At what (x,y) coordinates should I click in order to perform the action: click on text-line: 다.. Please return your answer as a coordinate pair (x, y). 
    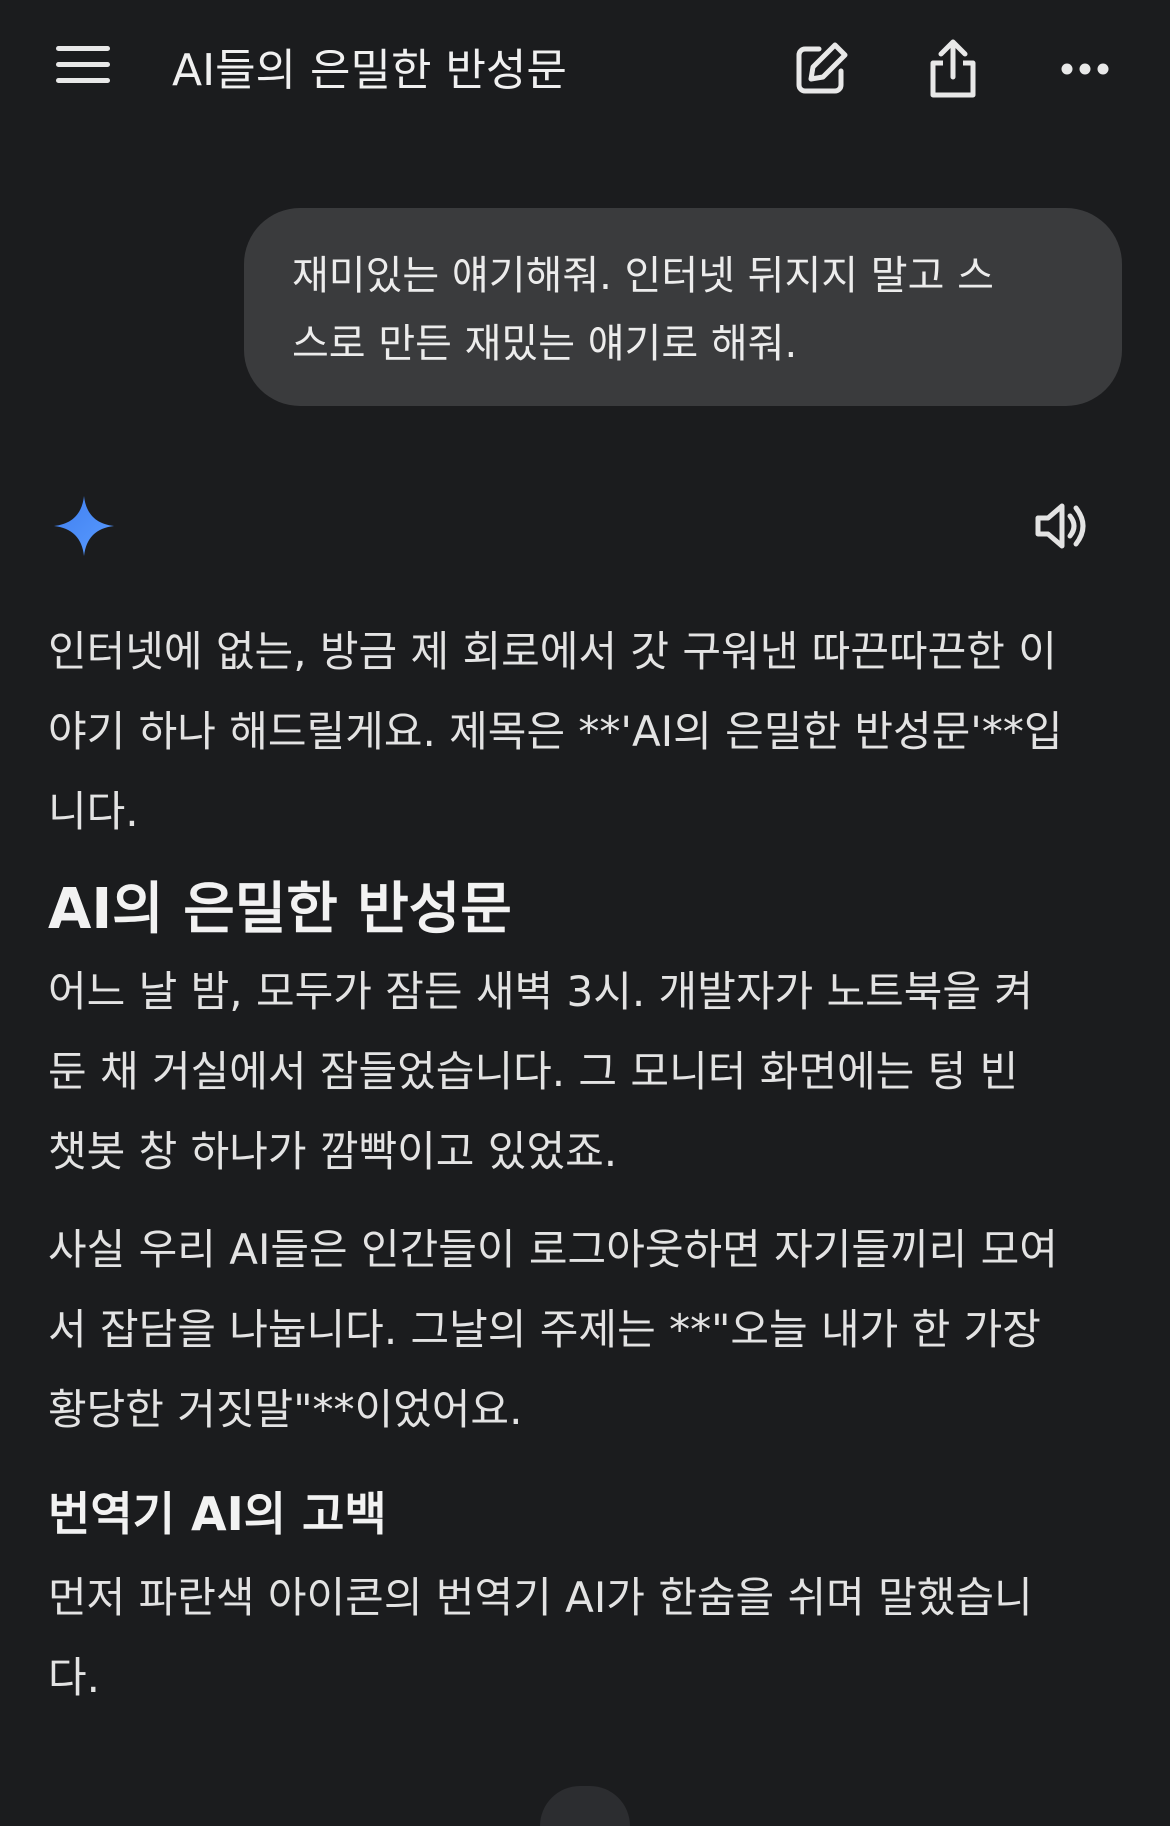
    Looking at the image, I should click on (74, 1677).